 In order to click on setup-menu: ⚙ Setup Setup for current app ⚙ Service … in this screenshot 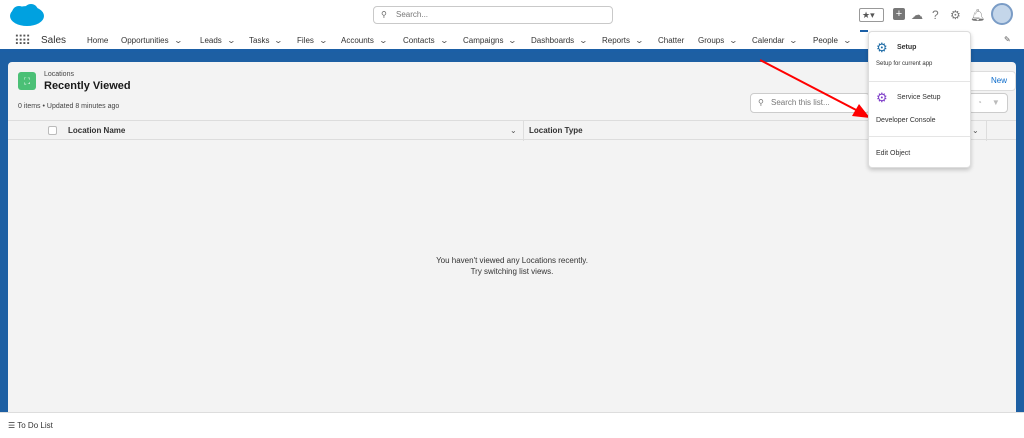, I will do `click(919, 99)`.